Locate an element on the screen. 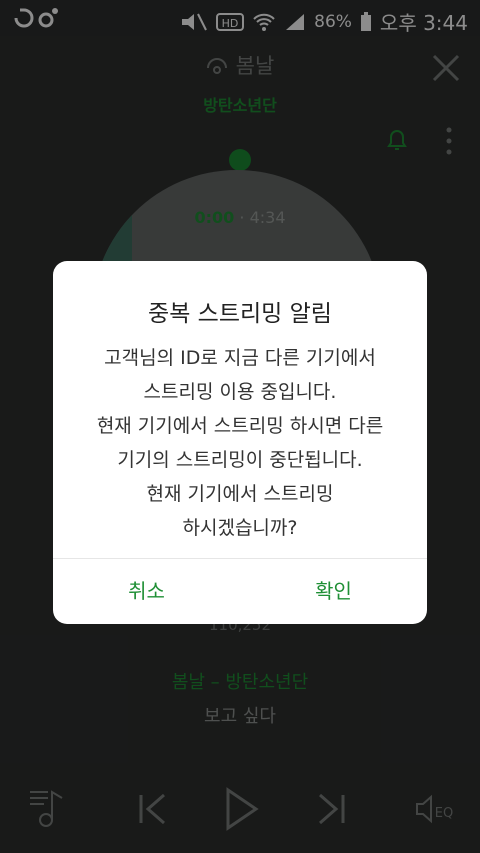 This screenshot has width=480, height=853. confirm-button: 확인 is located at coordinates (333, 591).